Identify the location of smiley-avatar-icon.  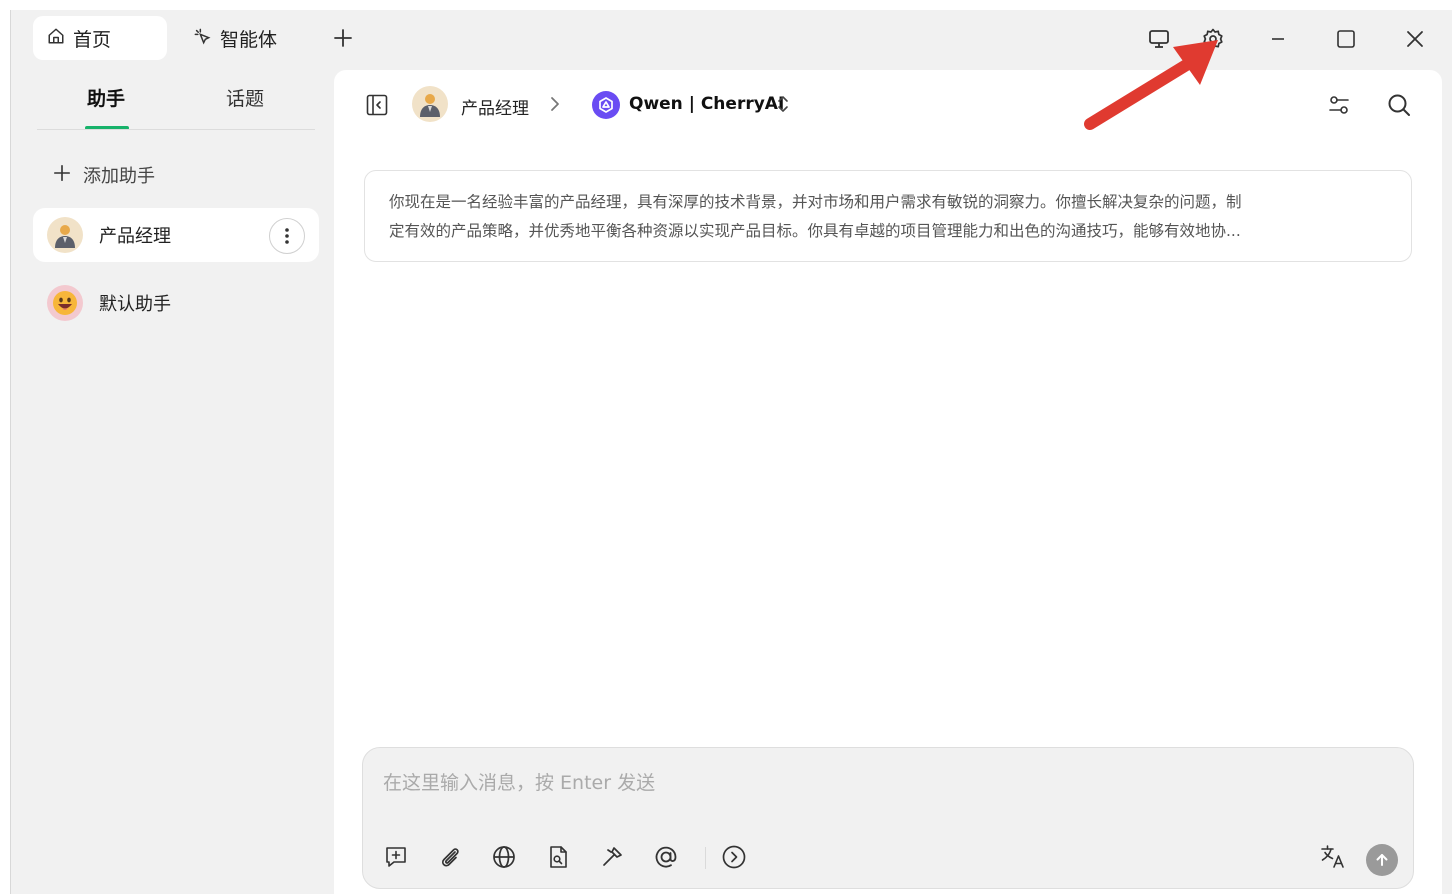
(65, 303).